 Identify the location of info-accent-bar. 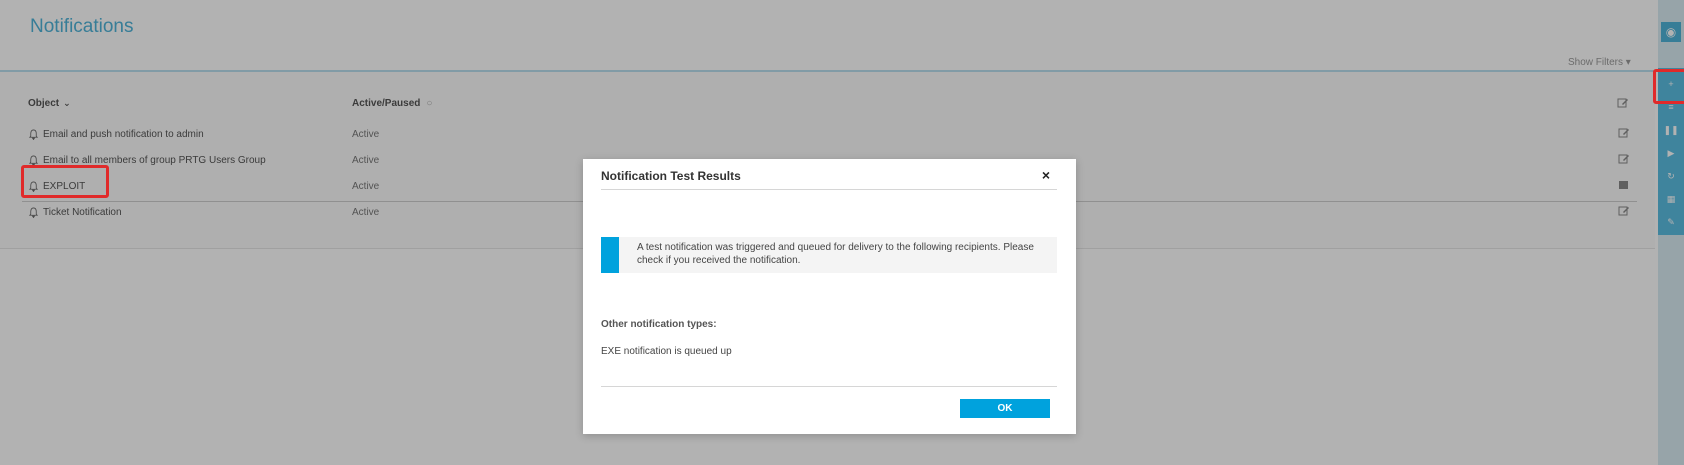
(610, 255).